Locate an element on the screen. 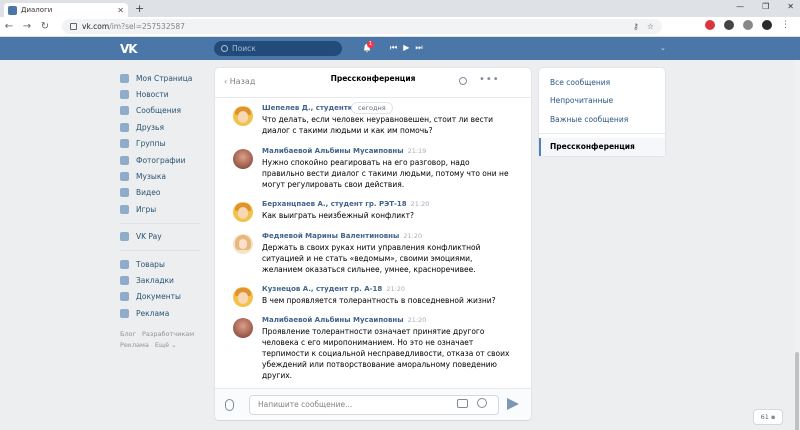  sidebar-item-groups: Группы is located at coordinates (165, 144).